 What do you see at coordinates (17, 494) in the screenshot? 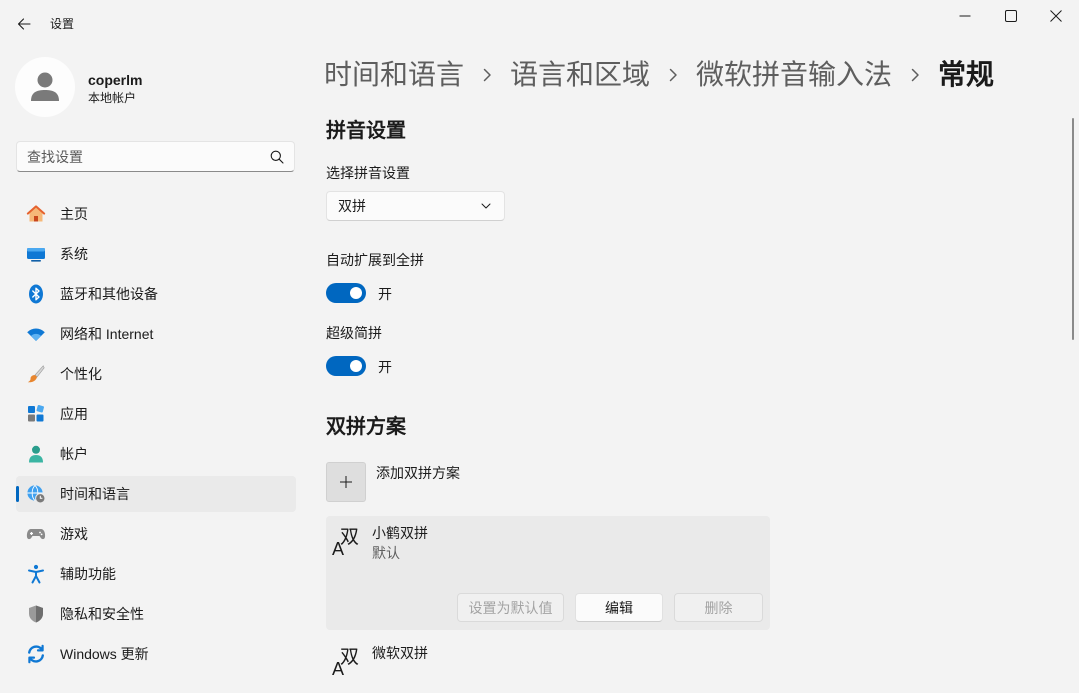
I see `selection-indicator` at bounding box center [17, 494].